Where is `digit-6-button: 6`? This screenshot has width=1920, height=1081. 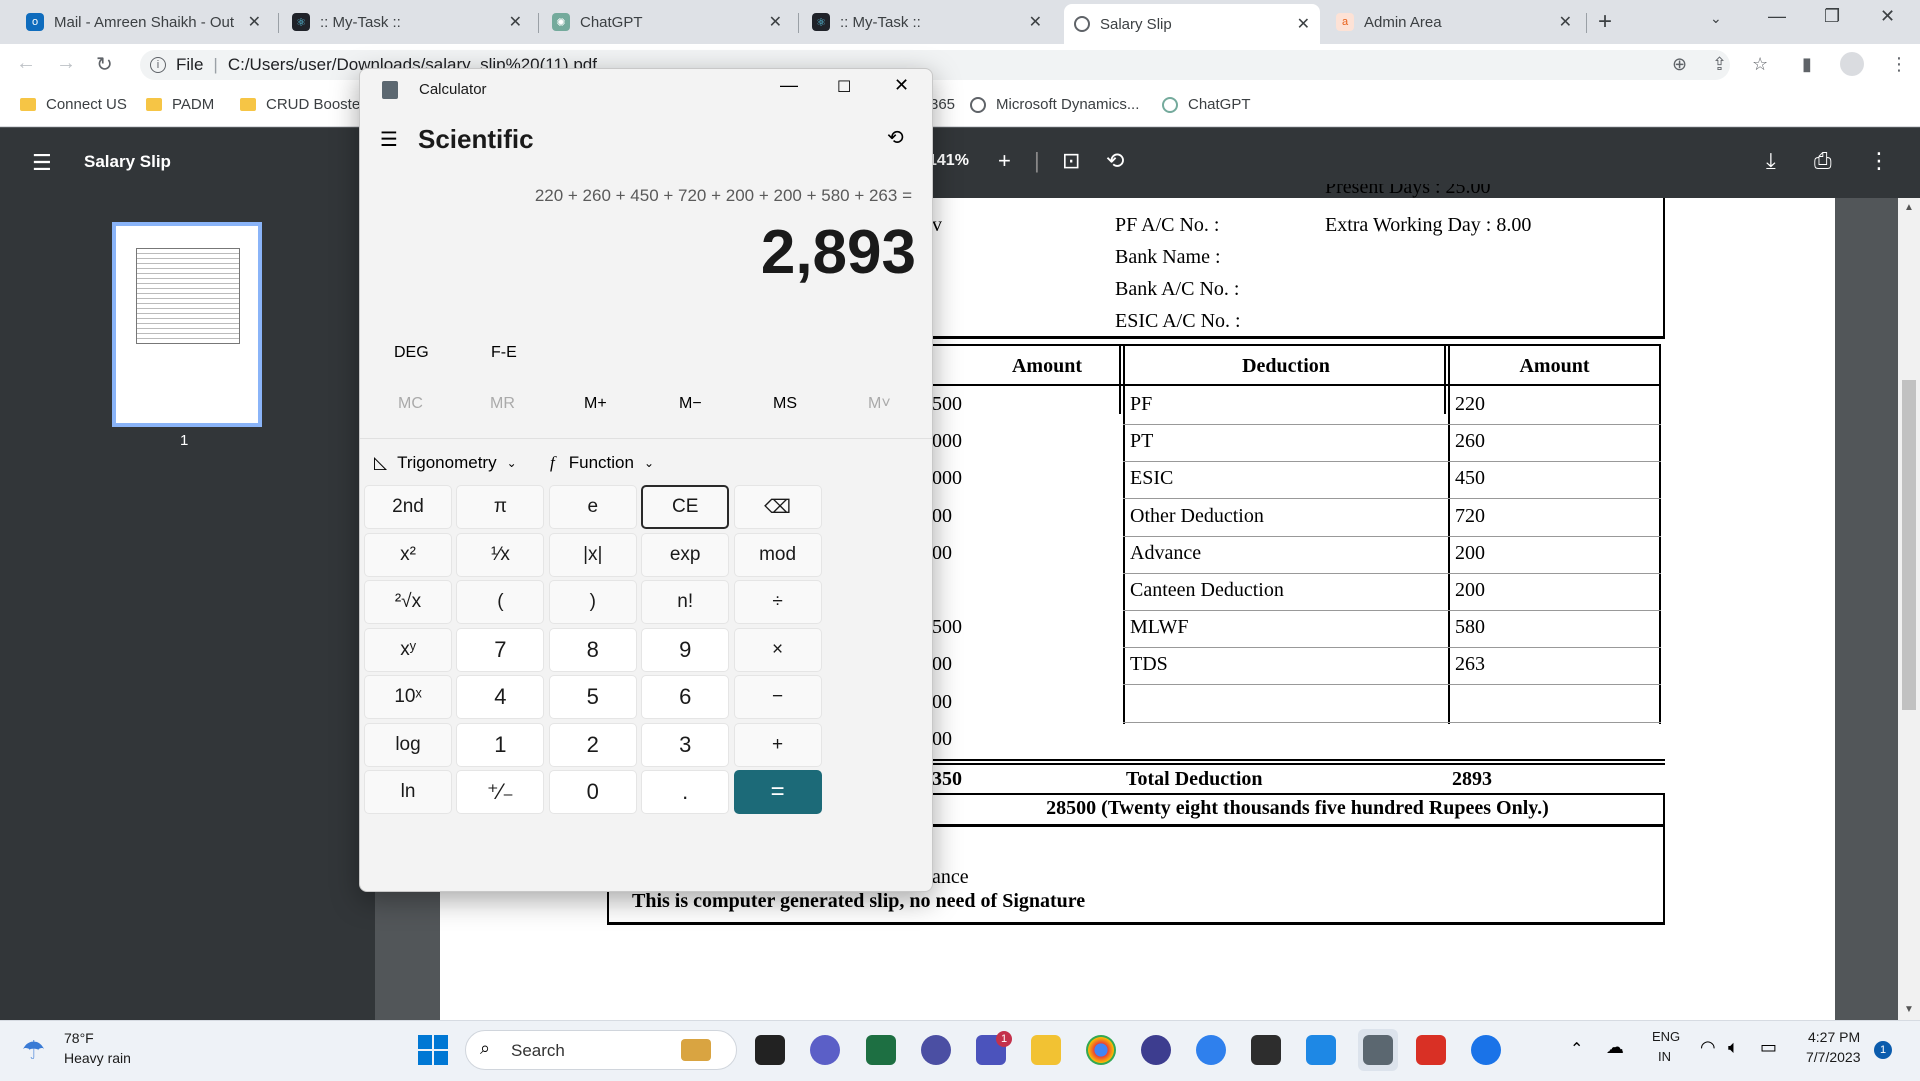 digit-6-button: 6 is located at coordinates (685, 697).